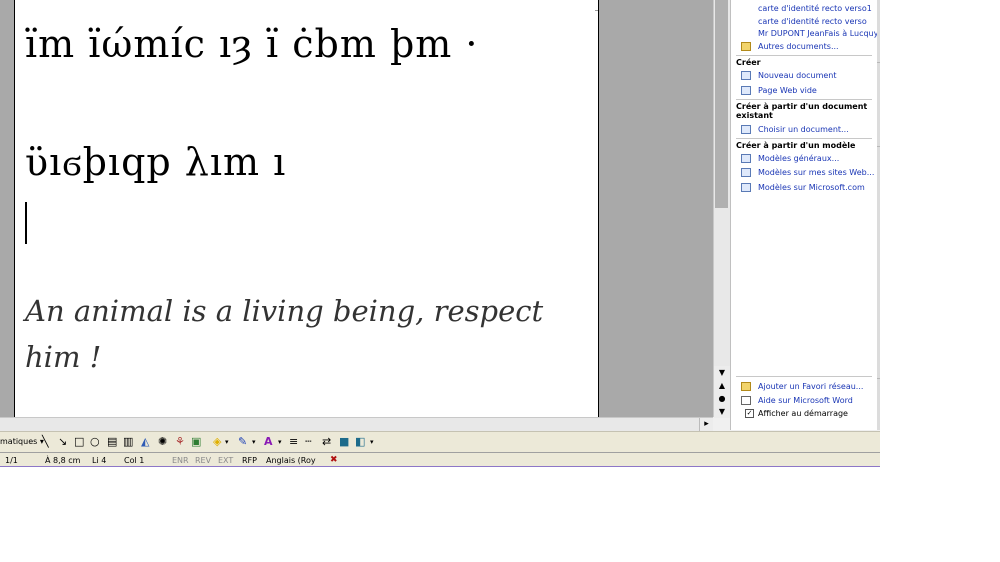  Describe the element at coordinates (746, 46) in the screenshot. I see `folder-open-icon` at that location.